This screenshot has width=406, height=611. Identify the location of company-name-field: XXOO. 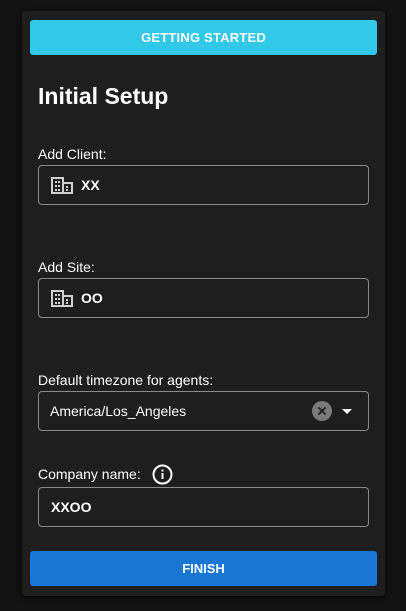
(203, 507).